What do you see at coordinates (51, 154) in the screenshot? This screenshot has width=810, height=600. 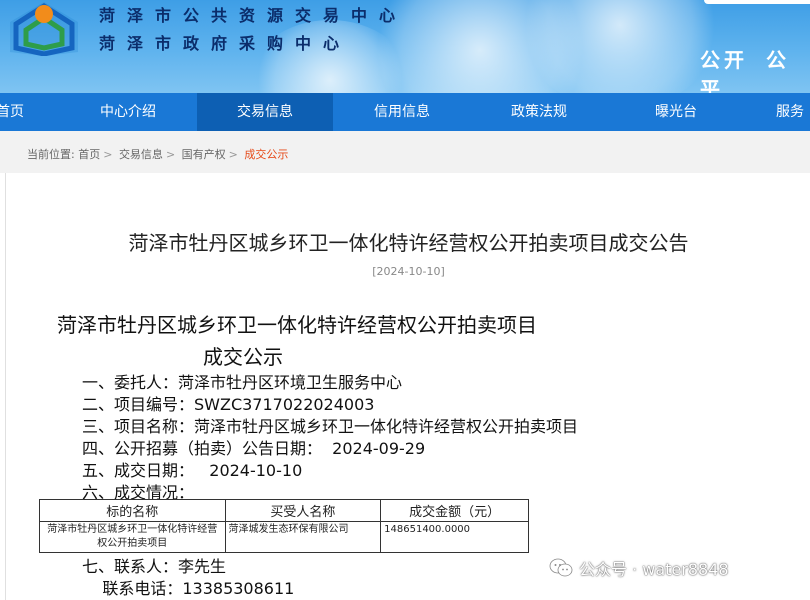 I see `breadcrumb-prefix: 当前位置:` at bounding box center [51, 154].